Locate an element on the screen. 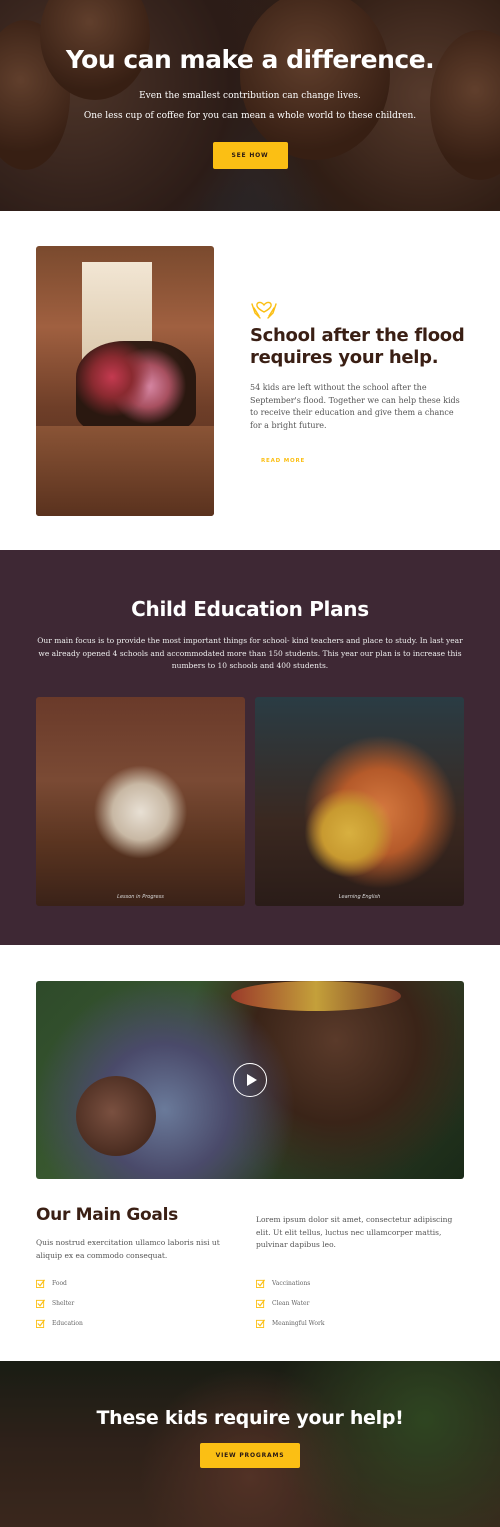 This screenshot has width=500, height=1527. list-item: Meaningful Work is located at coordinates (290, 1323).